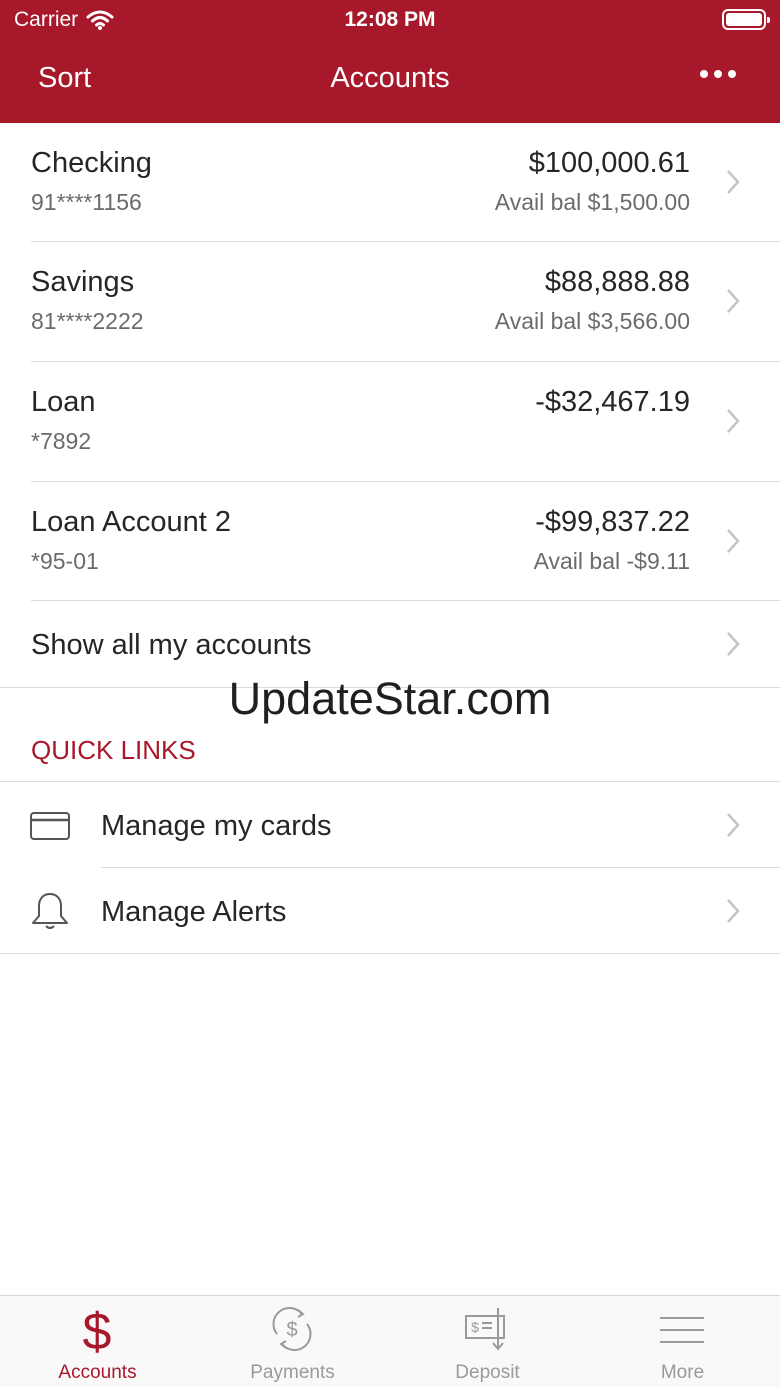 This screenshot has height=1387, width=780. I want to click on divider, so click(390, 953).